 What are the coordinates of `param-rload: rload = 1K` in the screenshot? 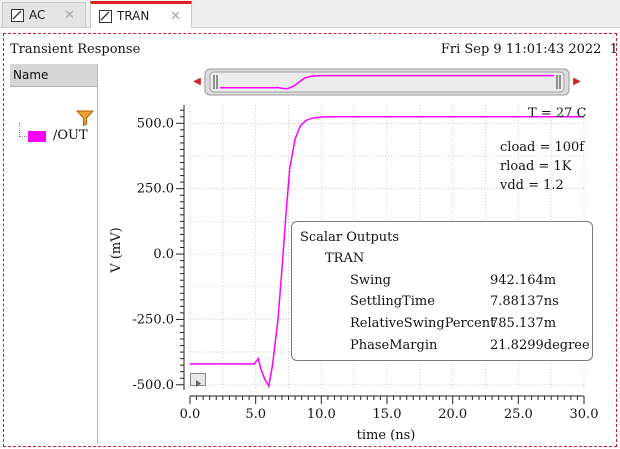 It's located at (536, 166).